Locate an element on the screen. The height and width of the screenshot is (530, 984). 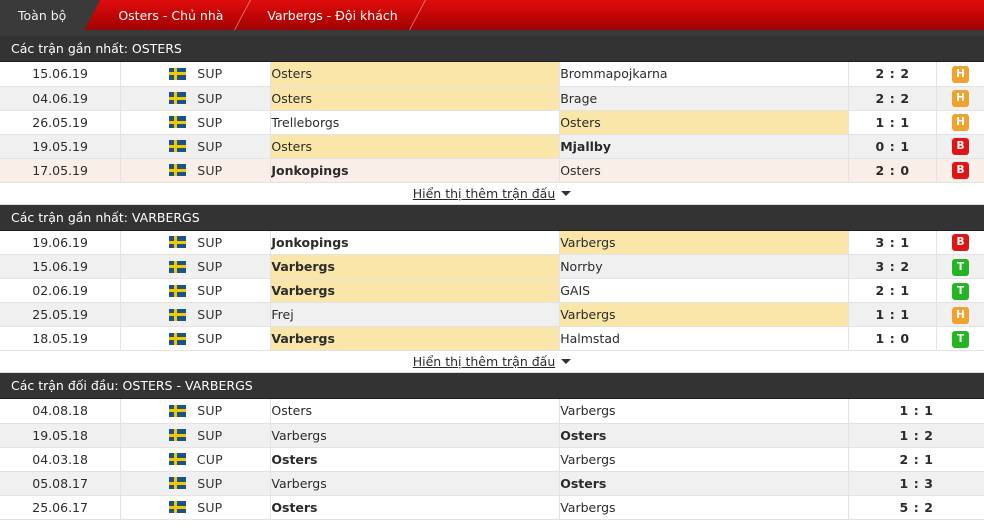
match-score: 2 : 0 is located at coordinates (893, 170).